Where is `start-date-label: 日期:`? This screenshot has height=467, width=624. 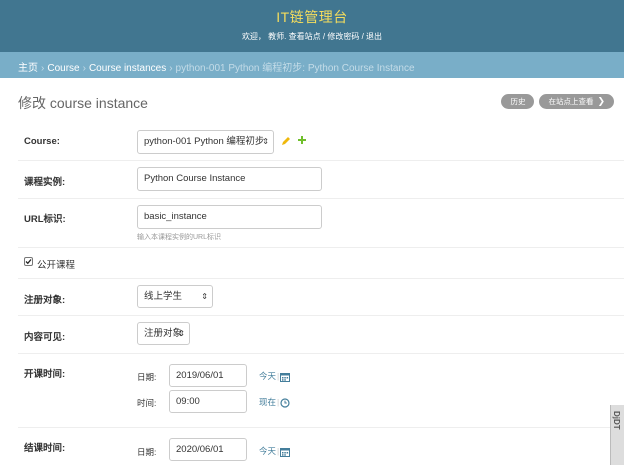
start-date-label: 日期: is located at coordinates (147, 377).